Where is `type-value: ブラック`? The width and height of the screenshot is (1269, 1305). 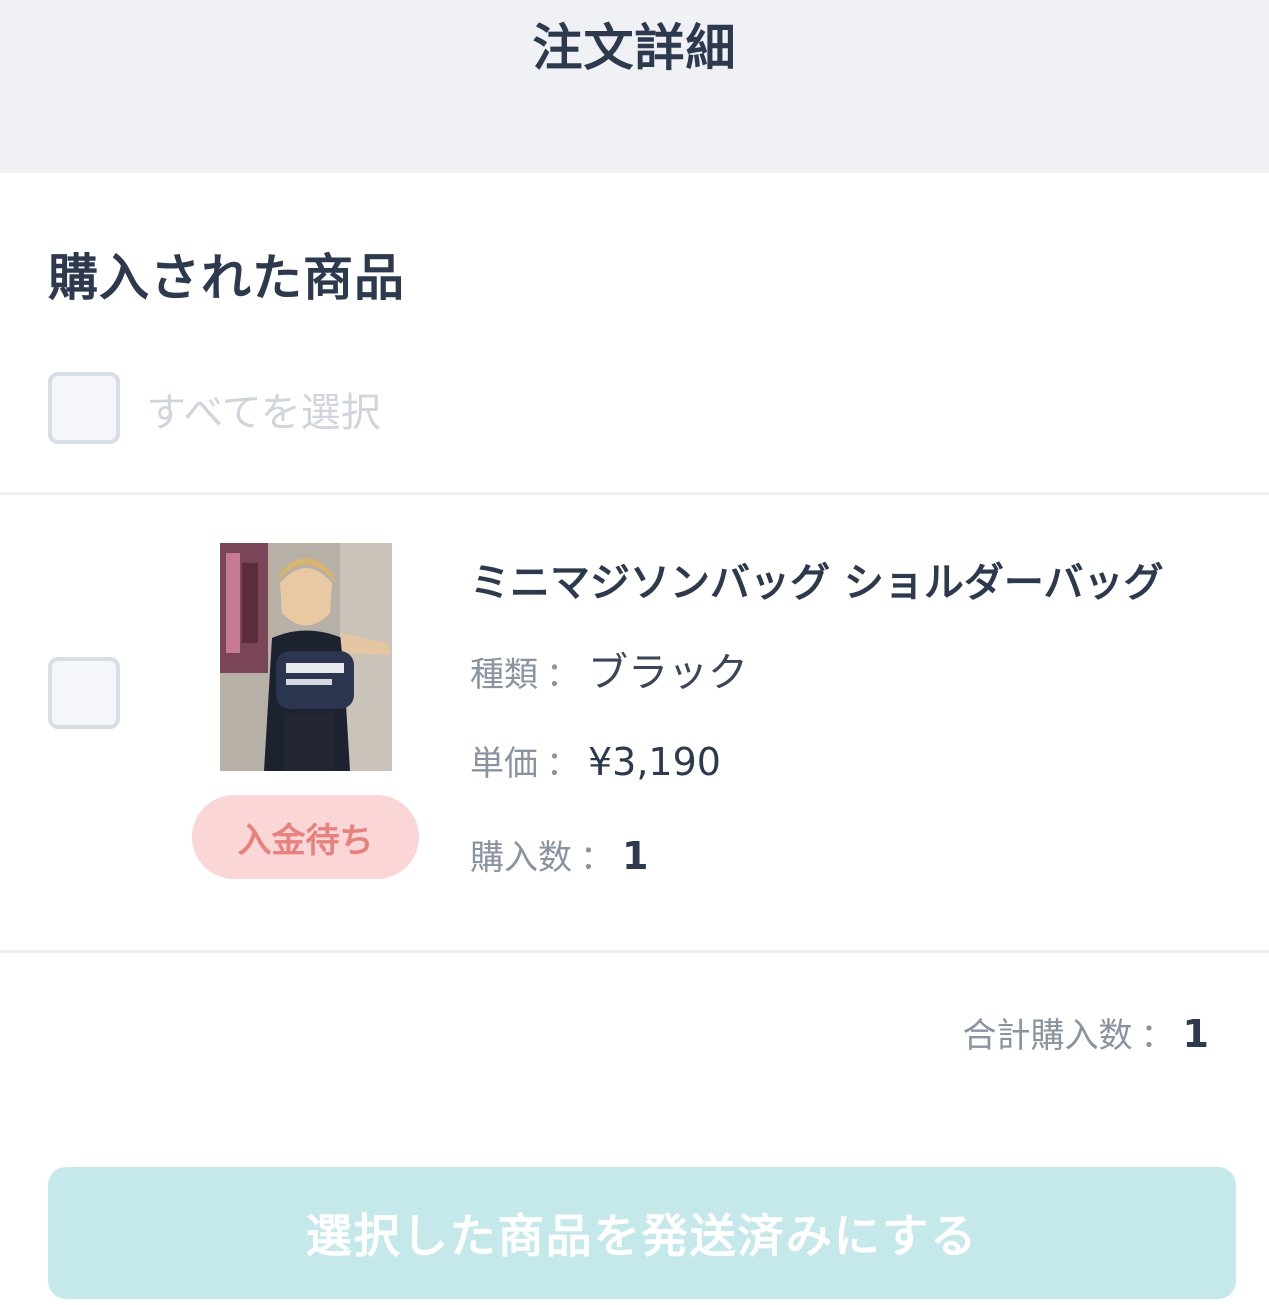
type-value: ブラック is located at coordinates (668, 673).